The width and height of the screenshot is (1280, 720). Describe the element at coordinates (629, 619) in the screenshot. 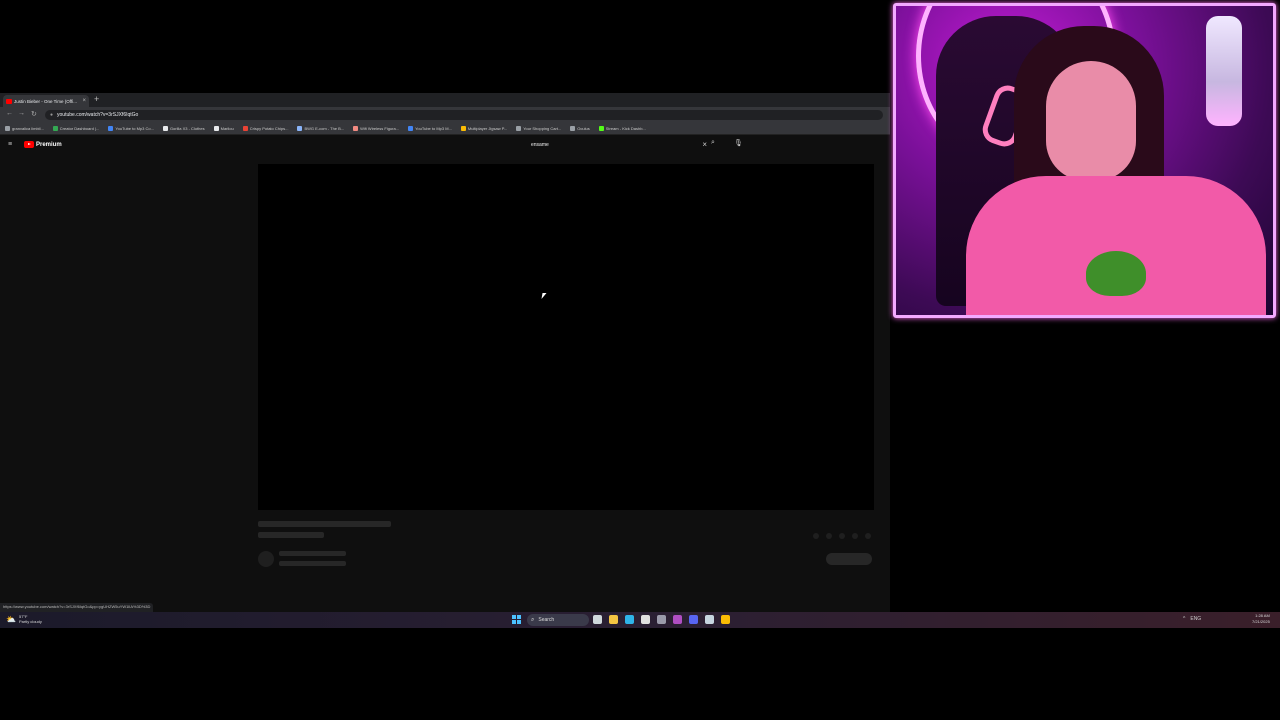

I see `edge-icon` at that location.